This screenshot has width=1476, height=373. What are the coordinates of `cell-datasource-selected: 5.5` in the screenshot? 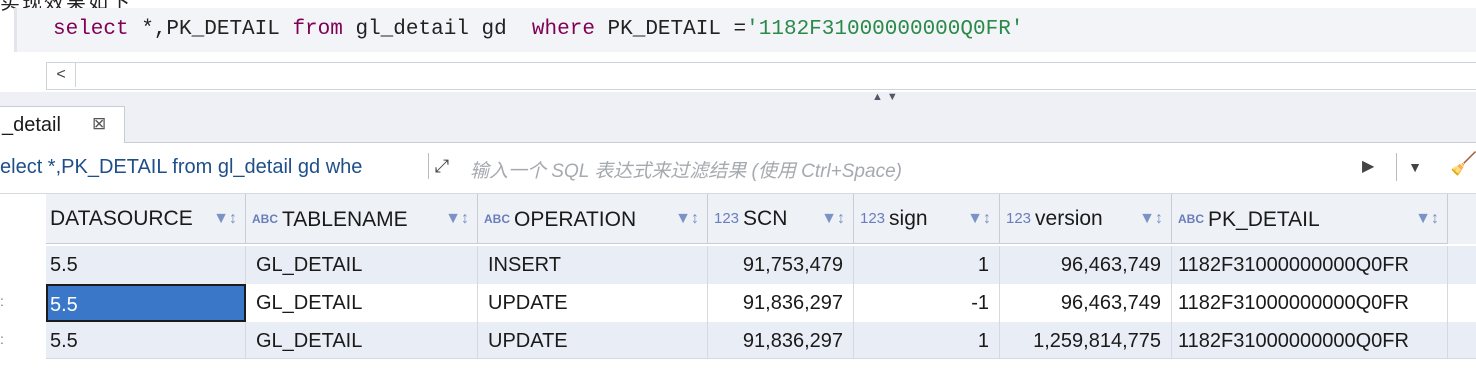 It's located at (146, 303).